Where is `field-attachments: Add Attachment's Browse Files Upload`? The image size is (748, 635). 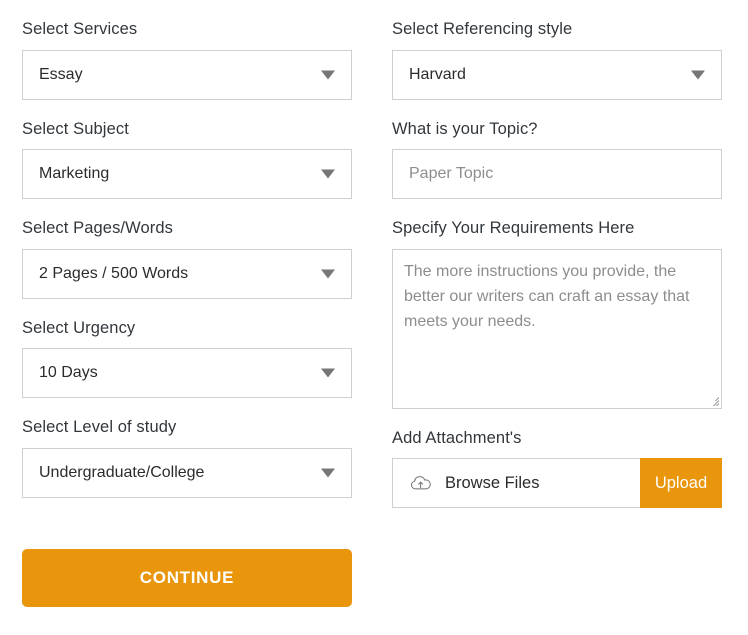
field-attachments: Add Attachment's Browse Files Upload is located at coordinates (557, 458).